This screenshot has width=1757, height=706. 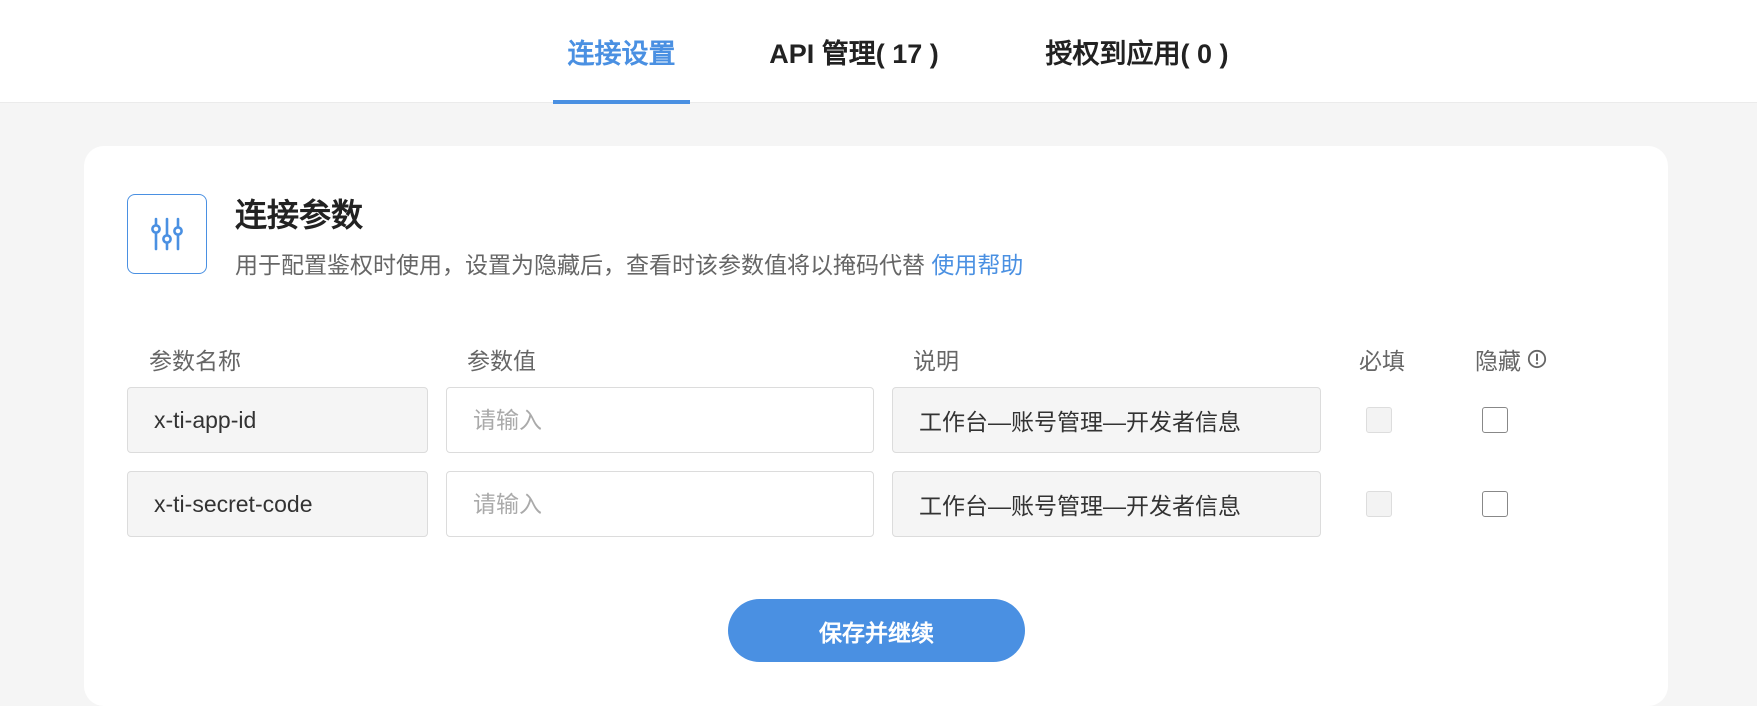 I want to click on section-description: 用于配置鉴权时使用，设置为隐藏后，查看时该参数值将以掩码代替 使用帮助, so click(x=629, y=263).